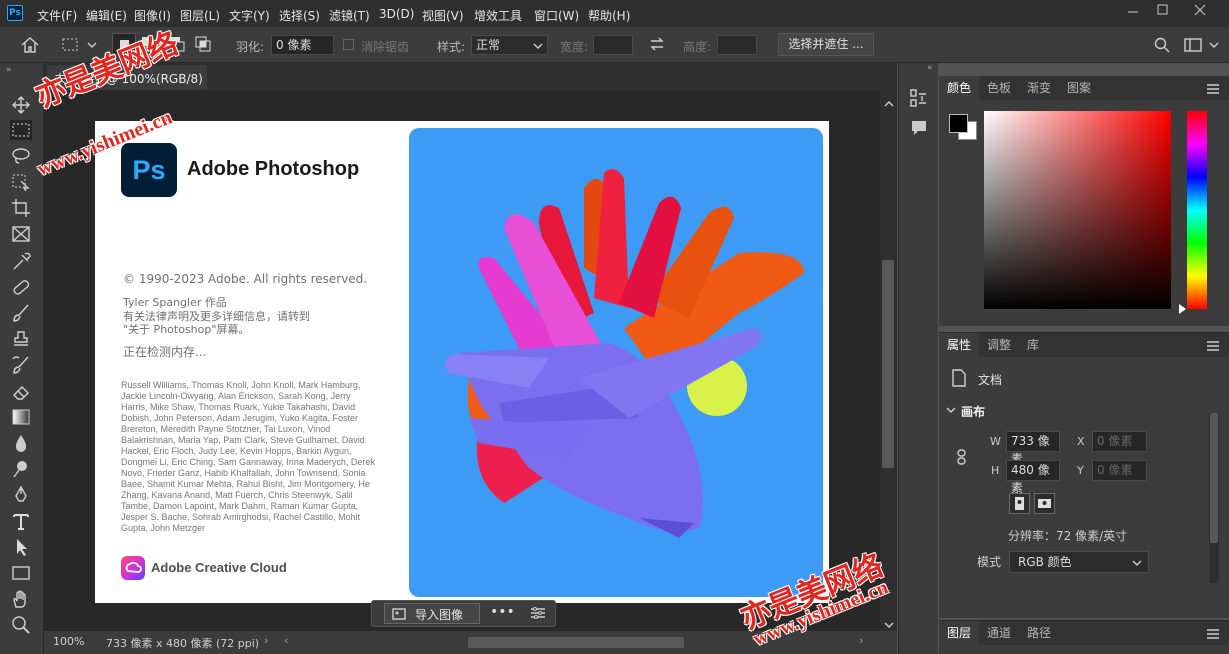 The width and height of the screenshot is (1229, 654). Describe the element at coordinates (1202, 46) in the screenshot. I see `workspace-icon` at that location.